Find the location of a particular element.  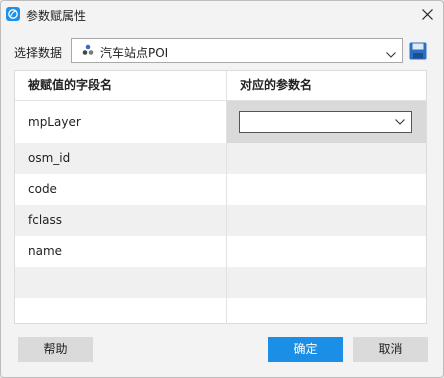

param-name-dropdown is located at coordinates (325, 122).